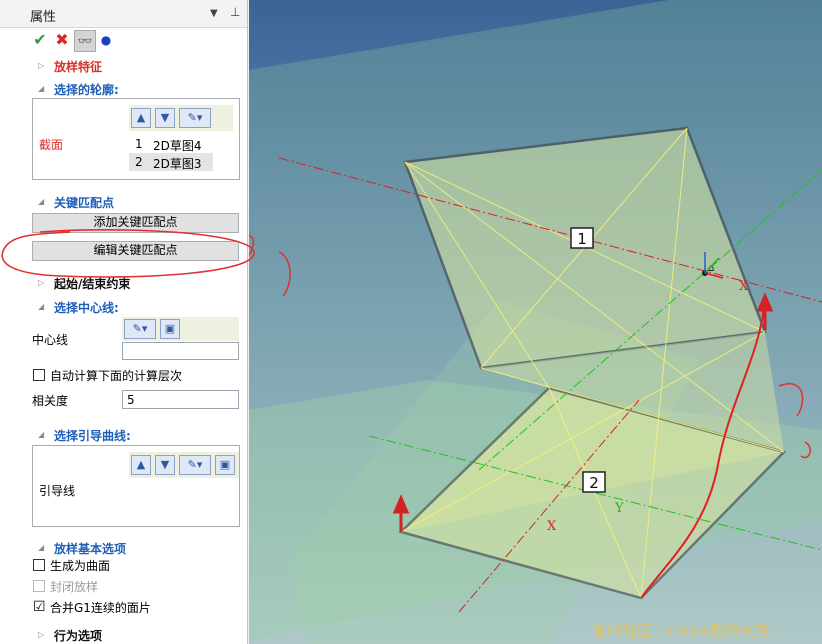 The width and height of the screenshot is (822, 644). What do you see at coordinates (43, 17) in the screenshot?
I see `panel-title: 属性` at bounding box center [43, 17].